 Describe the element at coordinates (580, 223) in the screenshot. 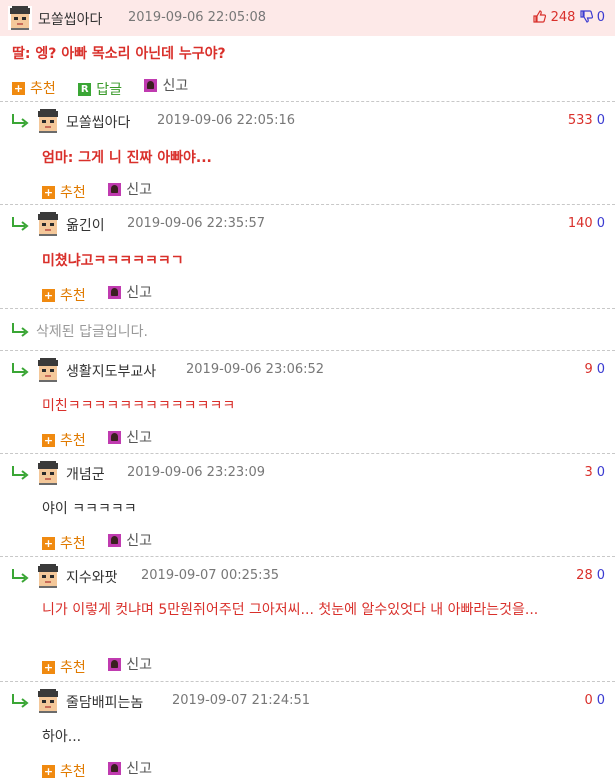

I see `upvote-count: 140` at that location.